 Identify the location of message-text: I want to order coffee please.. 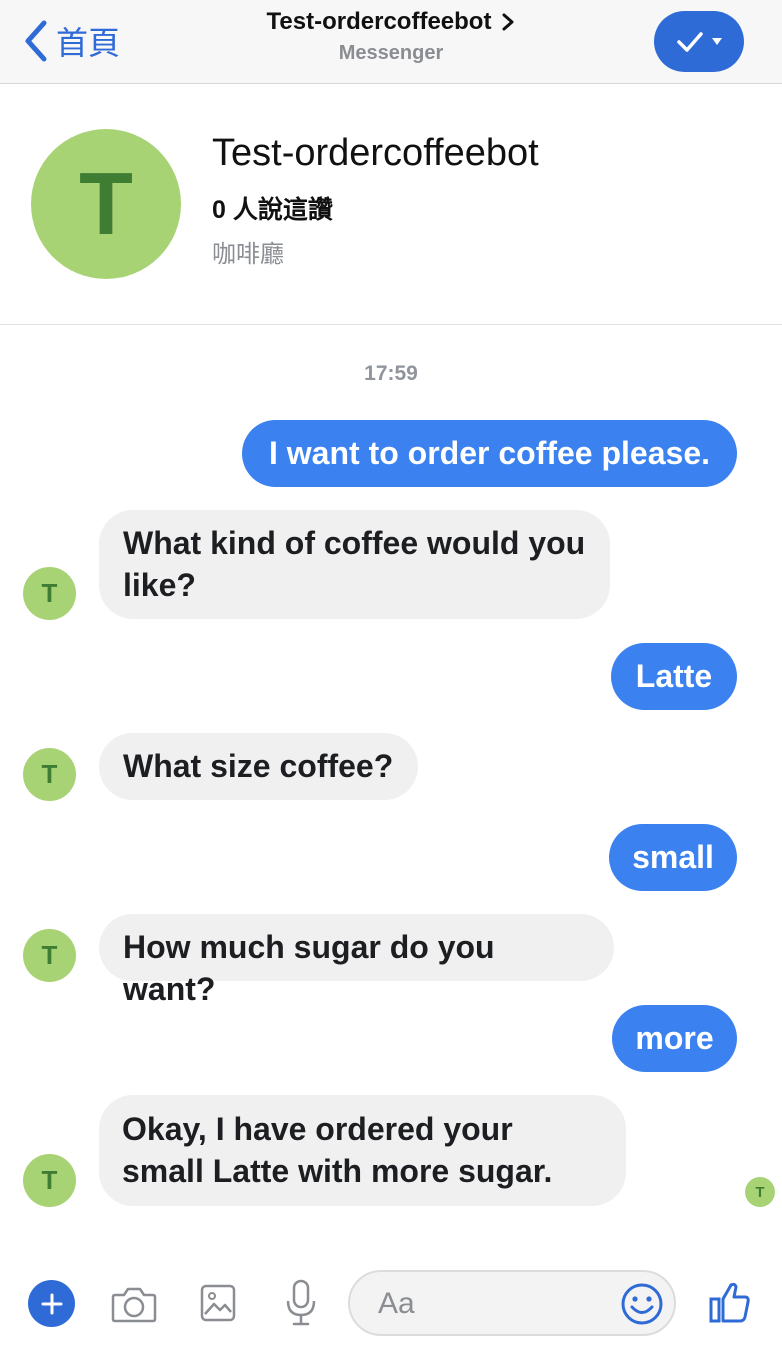
(489, 453).